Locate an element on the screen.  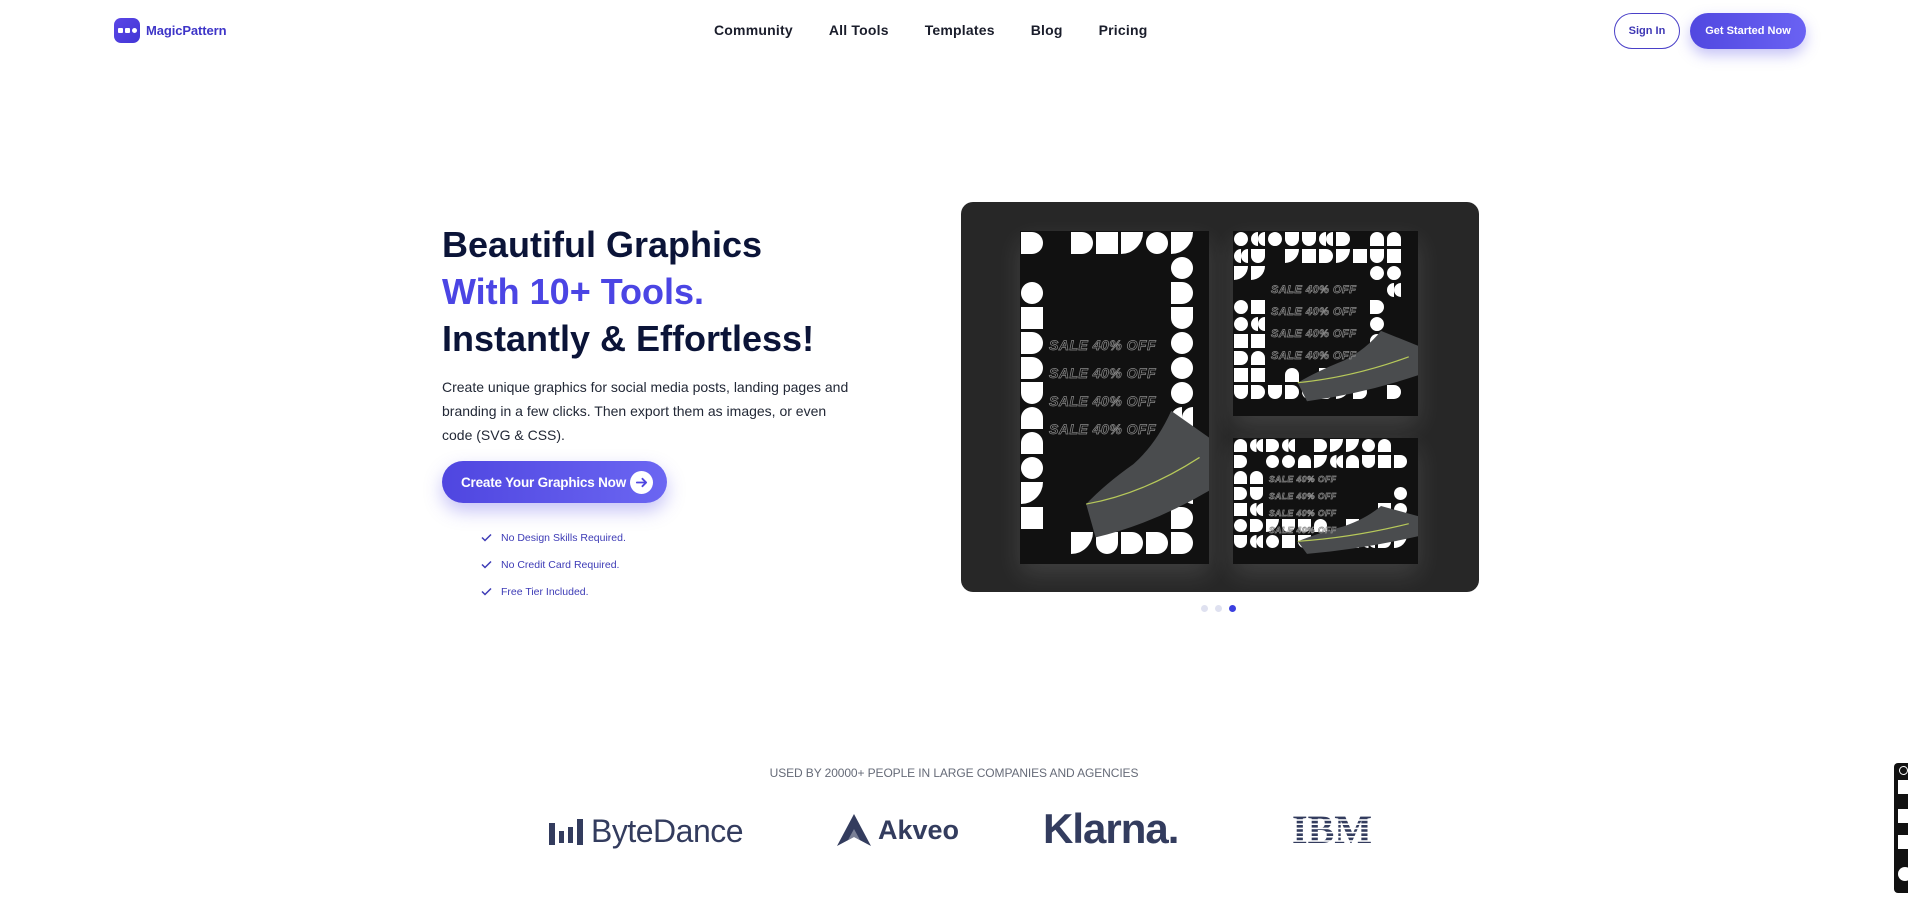
create-graphics-button: Create Your Graphics Now is located at coordinates (554, 482).